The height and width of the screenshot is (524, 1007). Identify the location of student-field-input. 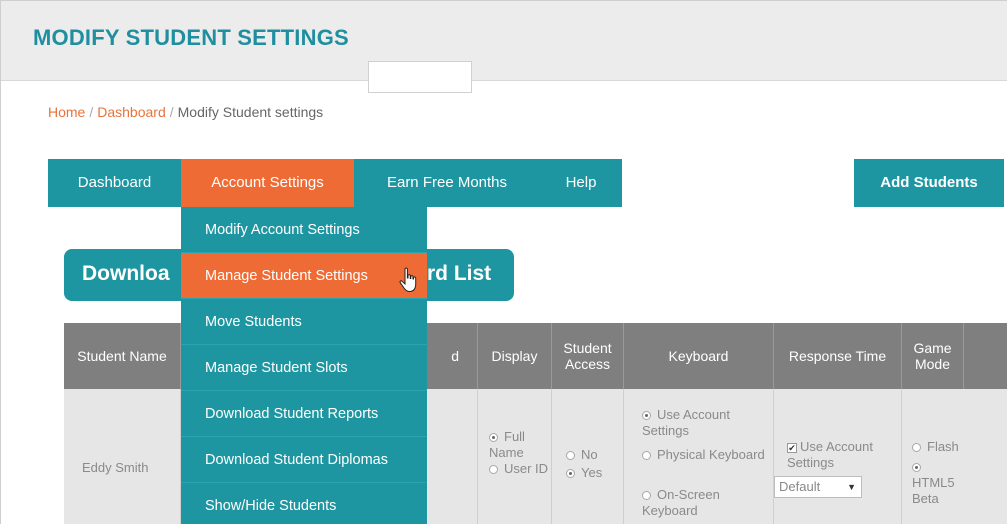
(420, 77).